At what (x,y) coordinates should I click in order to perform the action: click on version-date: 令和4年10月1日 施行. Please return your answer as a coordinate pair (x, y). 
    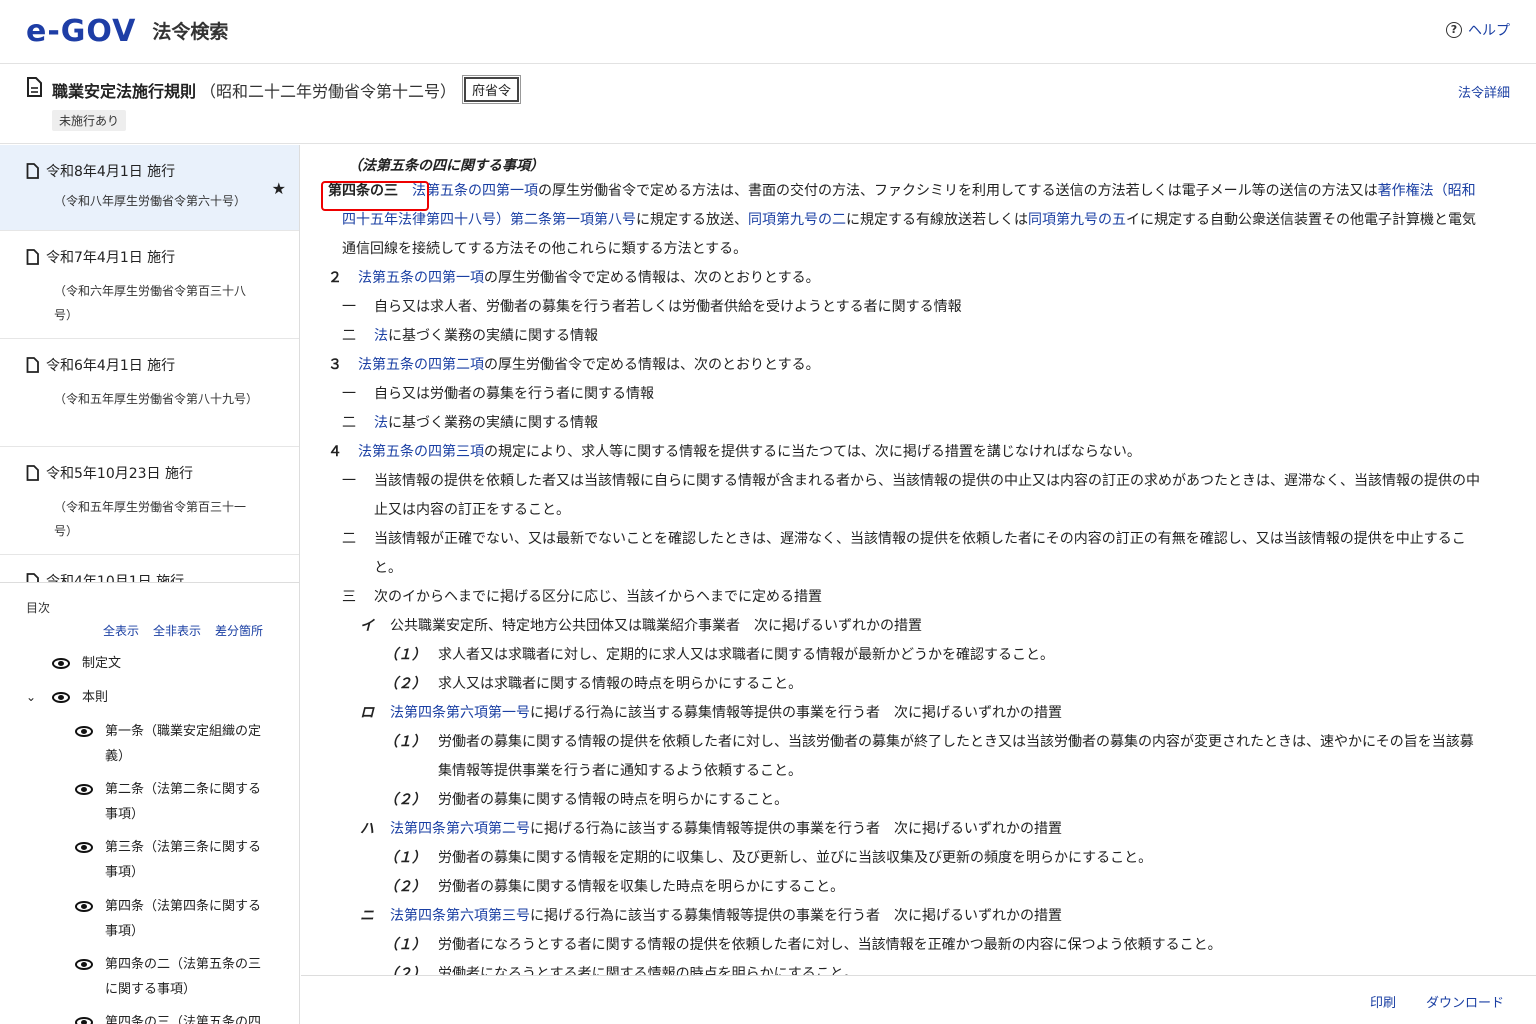
    Looking at the image, I should click on (115, 578).